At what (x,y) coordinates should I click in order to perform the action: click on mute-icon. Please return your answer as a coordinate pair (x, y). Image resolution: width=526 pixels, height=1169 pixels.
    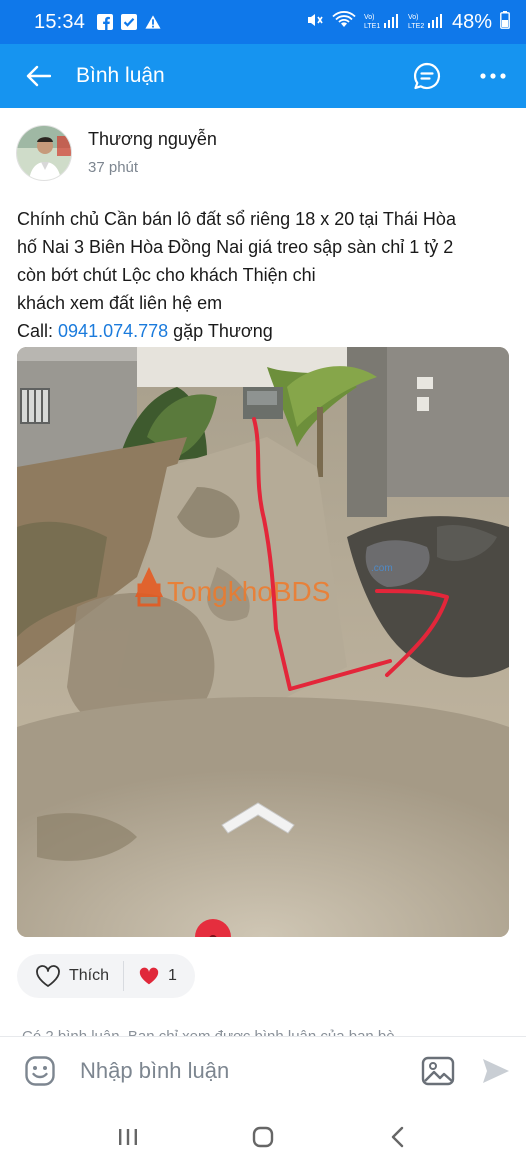
    Looking at the image, I should click on (315, 22).